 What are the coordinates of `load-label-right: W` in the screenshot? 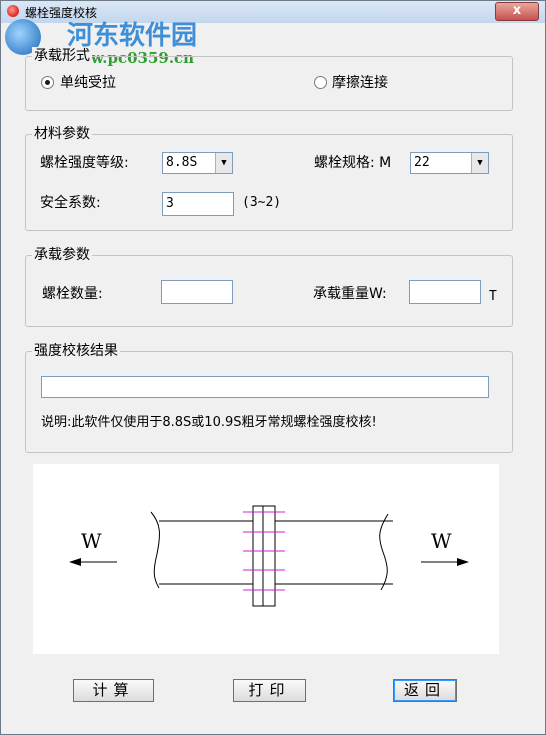 It's located at (441, 541).